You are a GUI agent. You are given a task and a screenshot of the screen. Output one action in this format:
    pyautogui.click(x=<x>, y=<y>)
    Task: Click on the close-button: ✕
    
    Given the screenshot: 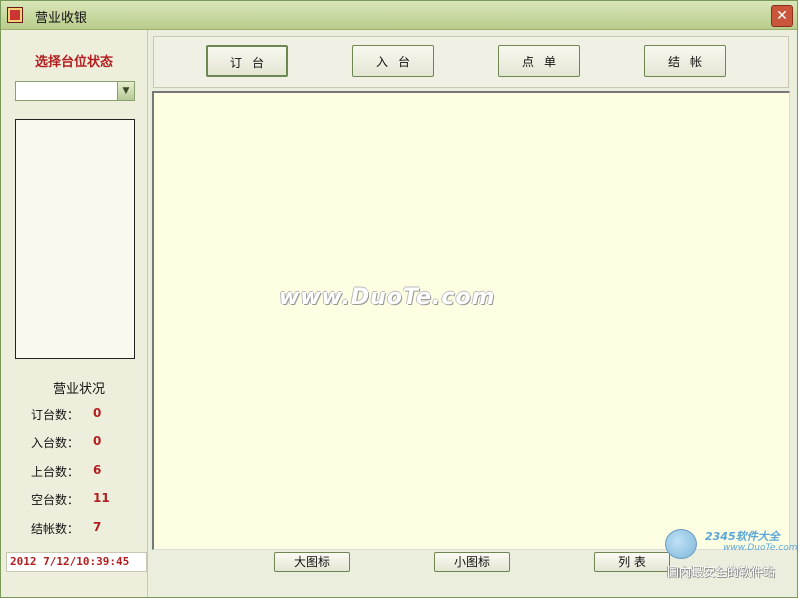 What is the action you would take?
    pyautogui.click(x=782, y=16)
    